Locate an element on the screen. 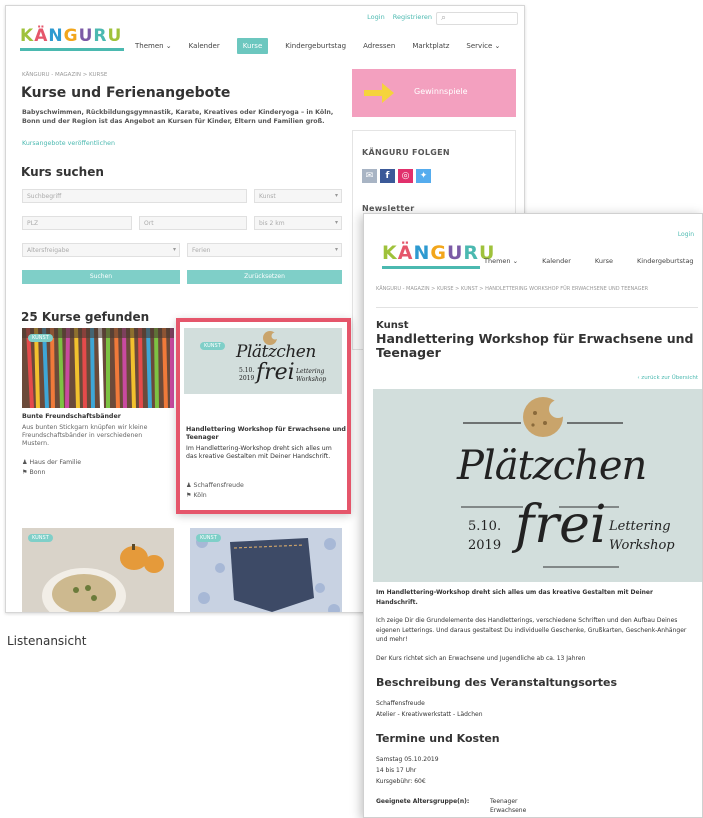 This screenshot has width=703, height=818. holidays-select: Ferien ▾ is located at coordinates (264, 250).